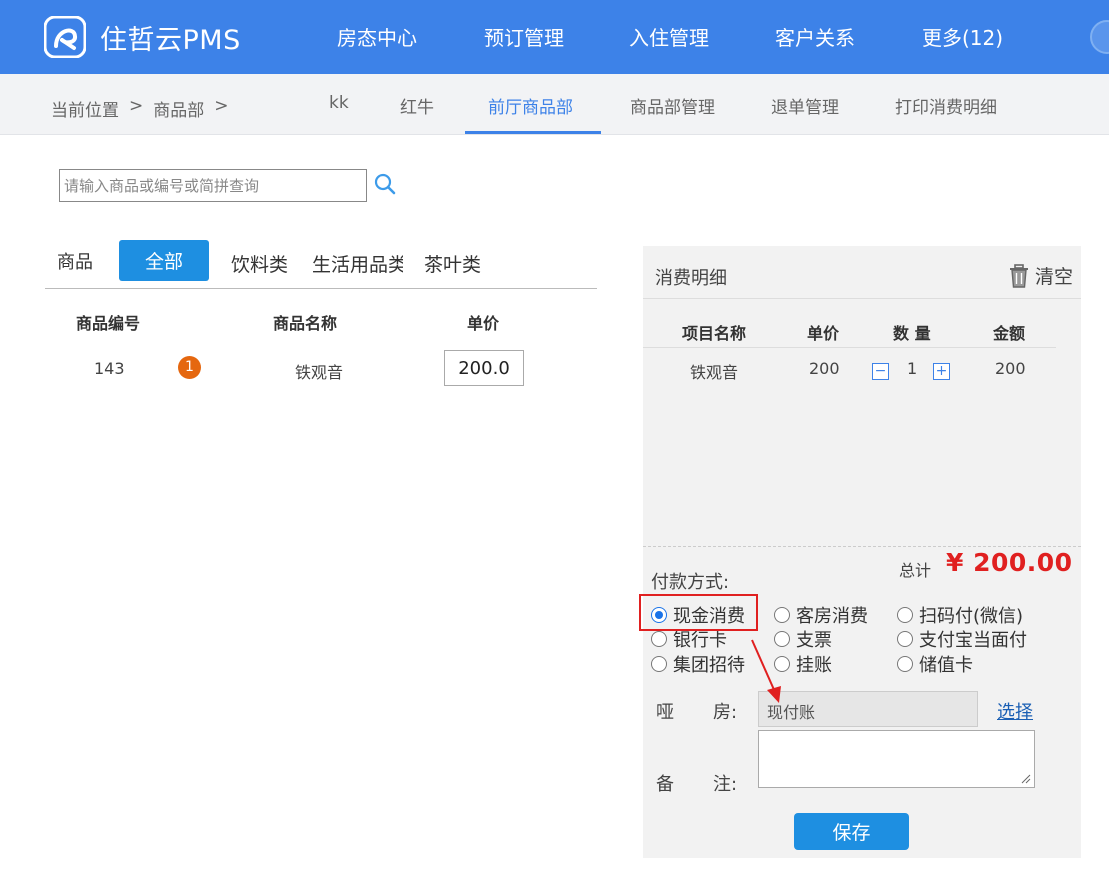  I want to click on category-drinks: 饮料类, so click(259, 263).